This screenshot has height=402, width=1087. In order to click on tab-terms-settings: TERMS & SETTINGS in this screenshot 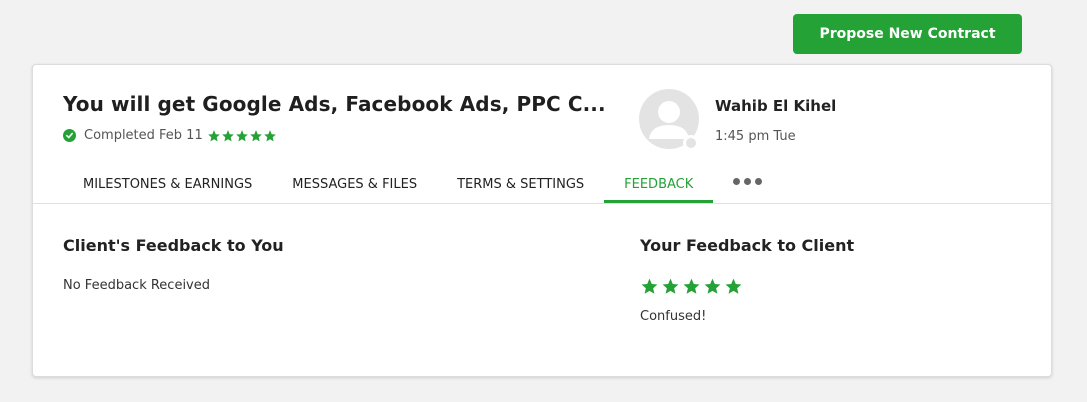, I will do `click(520, 184)`.